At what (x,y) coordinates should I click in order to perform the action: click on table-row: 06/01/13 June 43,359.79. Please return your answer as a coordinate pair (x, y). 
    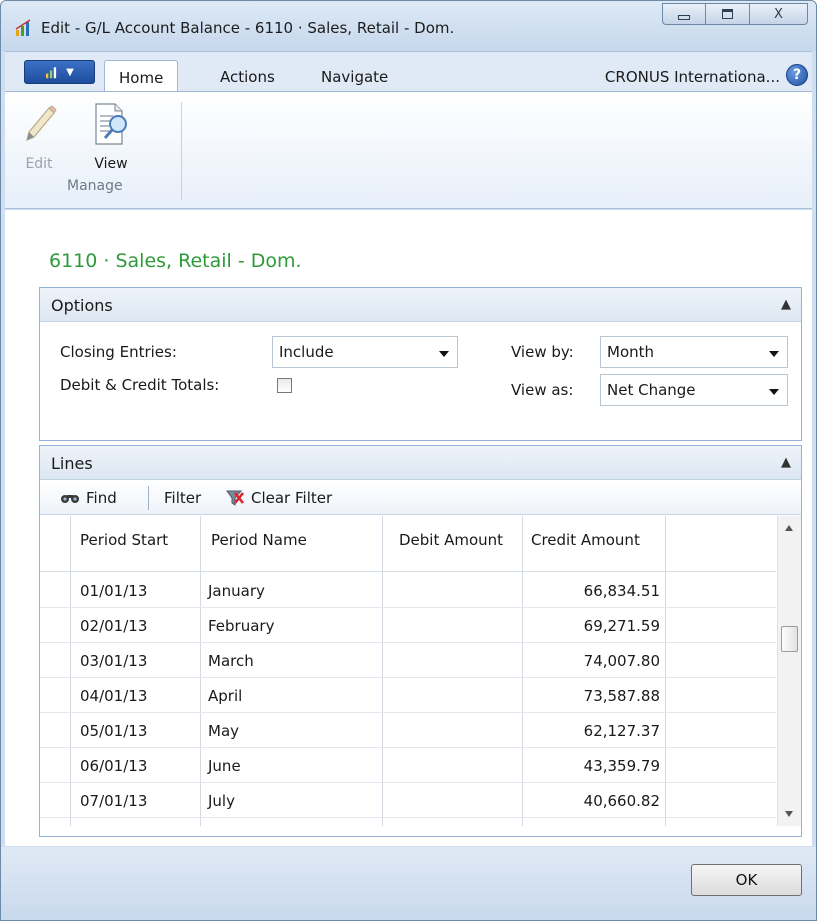
    Looking at the image, I should click on (408, 765).